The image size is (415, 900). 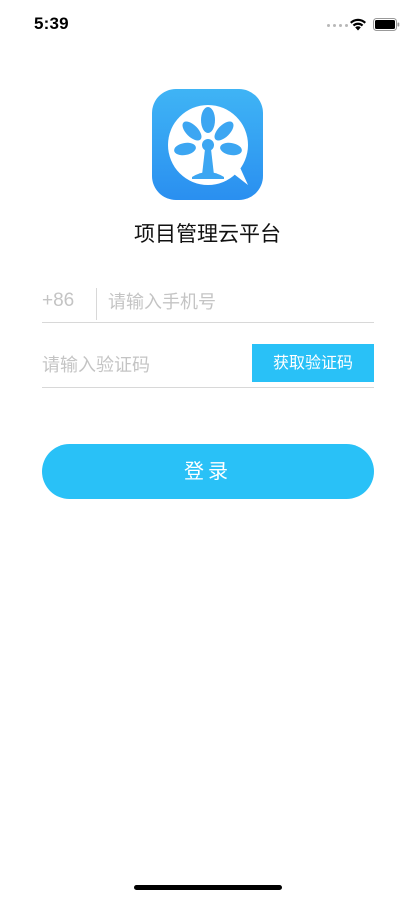 What do you see at coordinates (238, 302) in the screenshot?
I see `phone-input` at bounding box center [238, 302].